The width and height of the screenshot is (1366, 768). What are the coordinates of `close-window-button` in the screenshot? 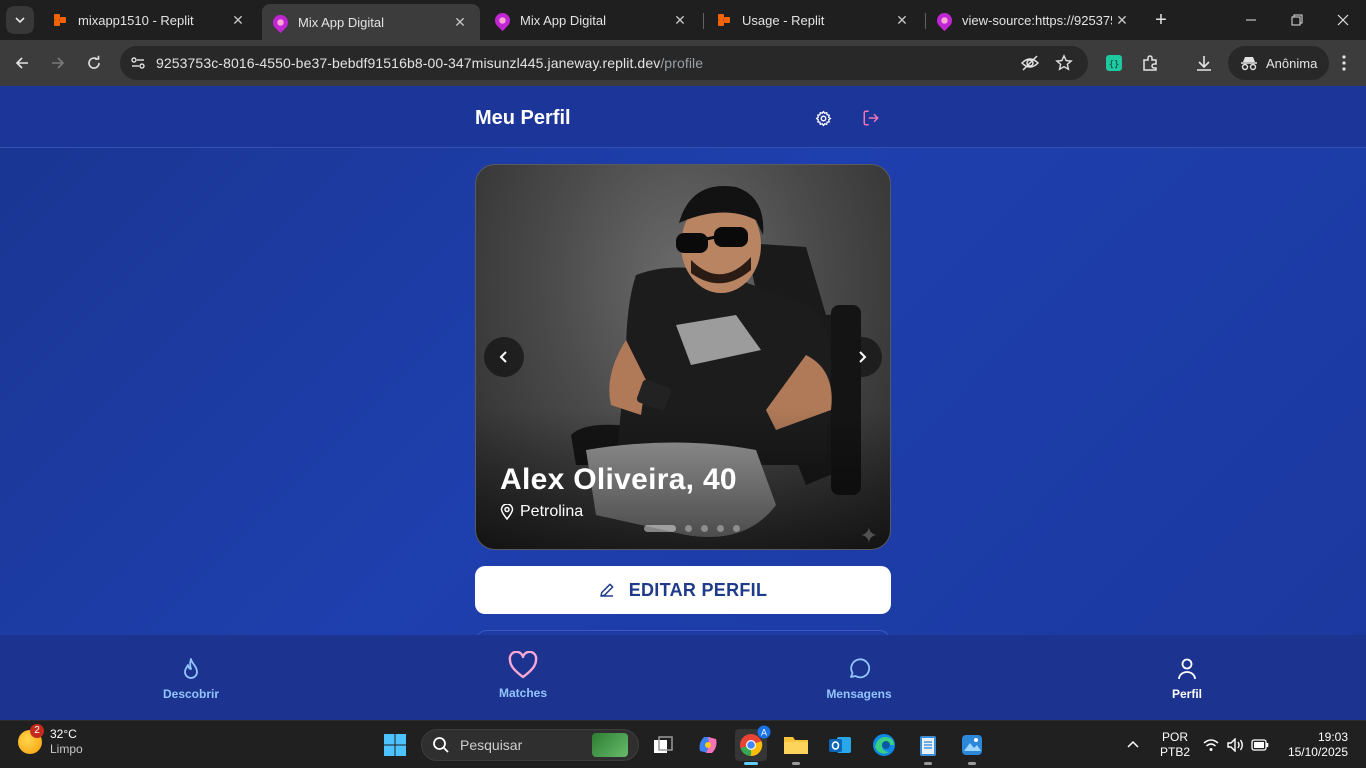 It's located at (1343, 20).